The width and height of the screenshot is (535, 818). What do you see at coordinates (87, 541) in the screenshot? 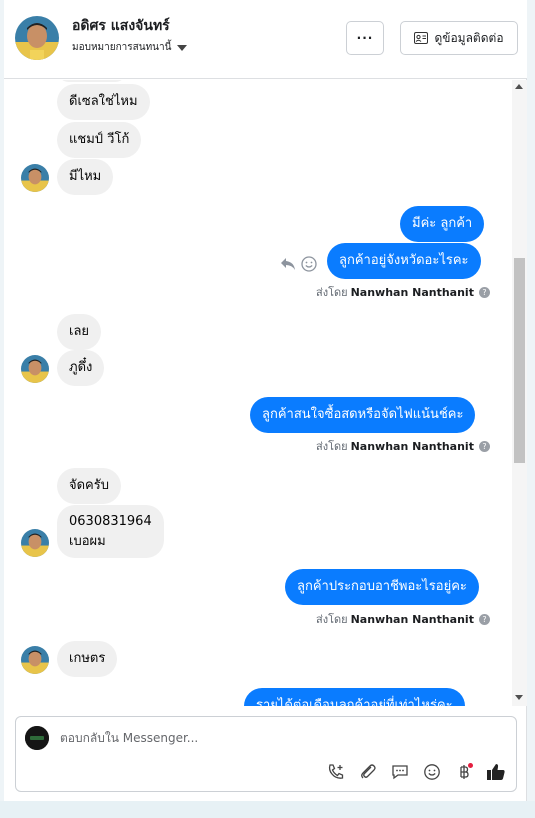
I see `message-line: เบอผม` at bounding box center [87, 541].